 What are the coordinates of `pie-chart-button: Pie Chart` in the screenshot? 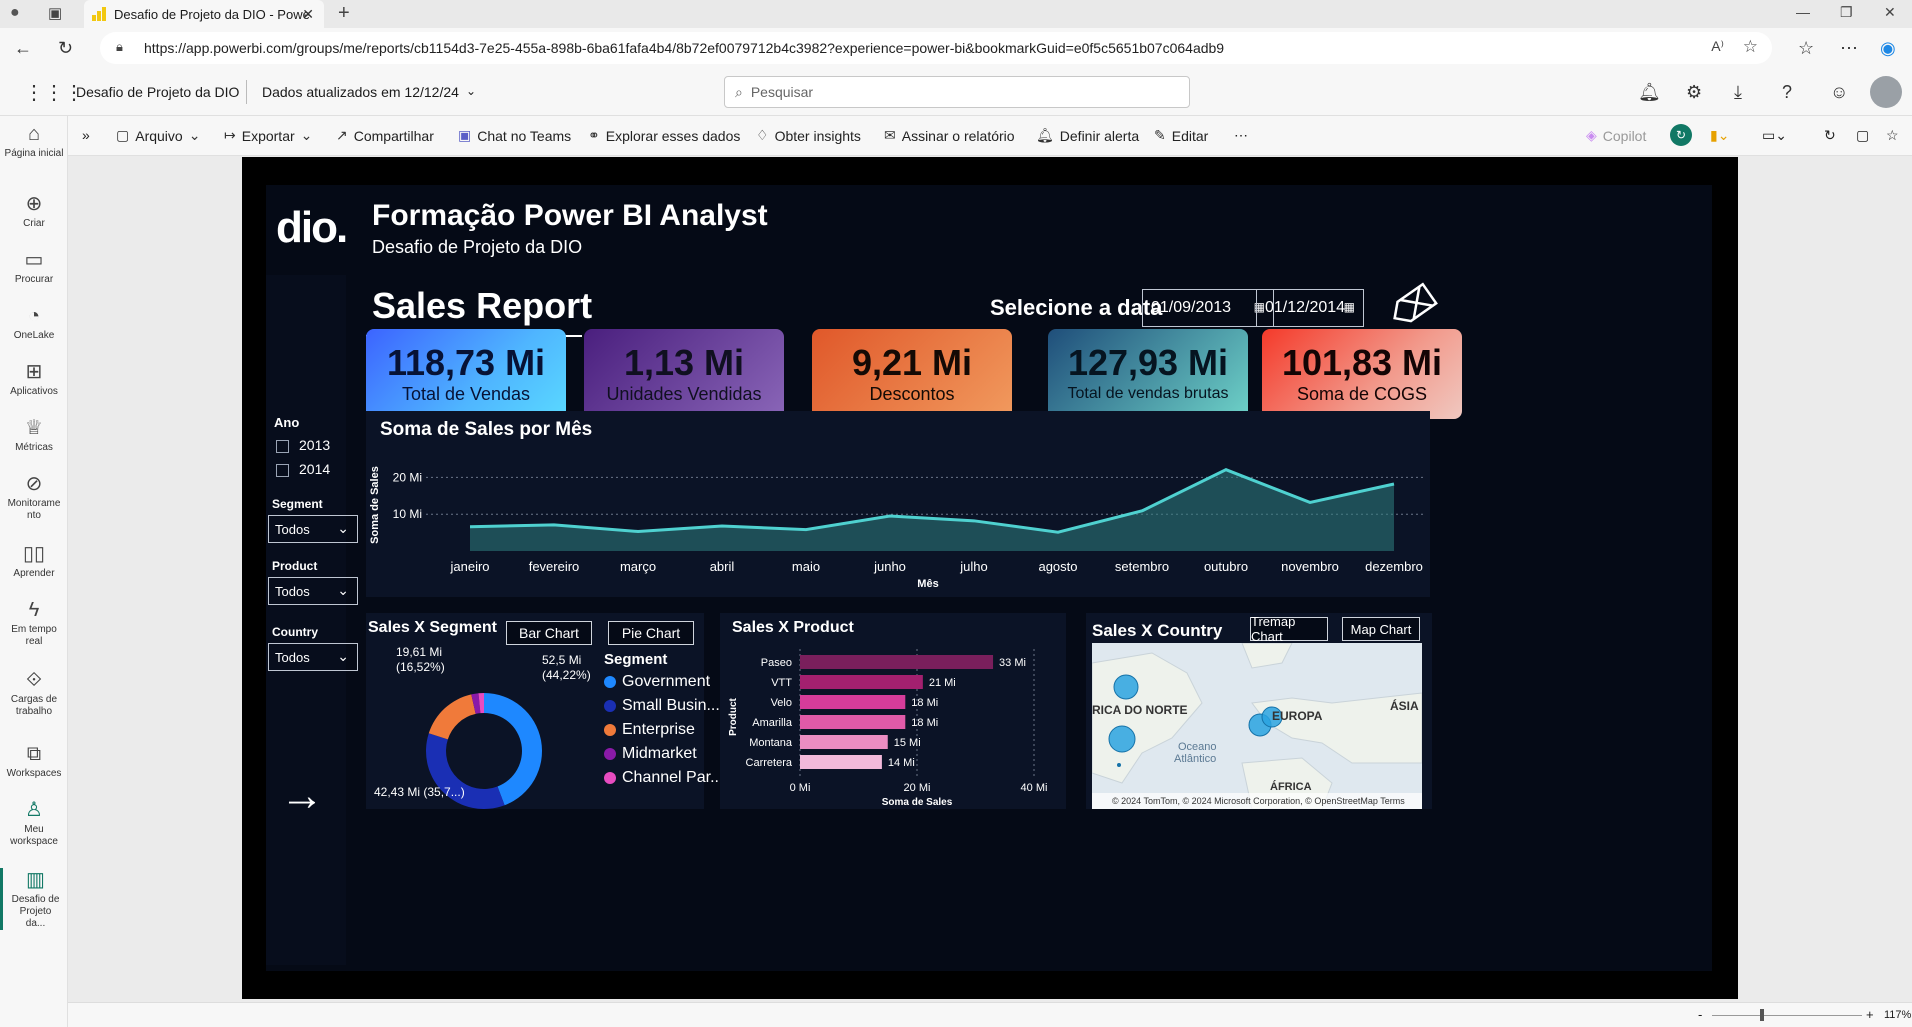 It's located at (651, 633).